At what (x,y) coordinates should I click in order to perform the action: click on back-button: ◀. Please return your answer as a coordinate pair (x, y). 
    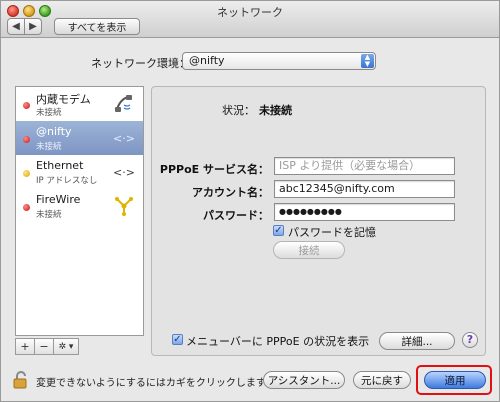
    Looking at the image, I should click on (16, 26).